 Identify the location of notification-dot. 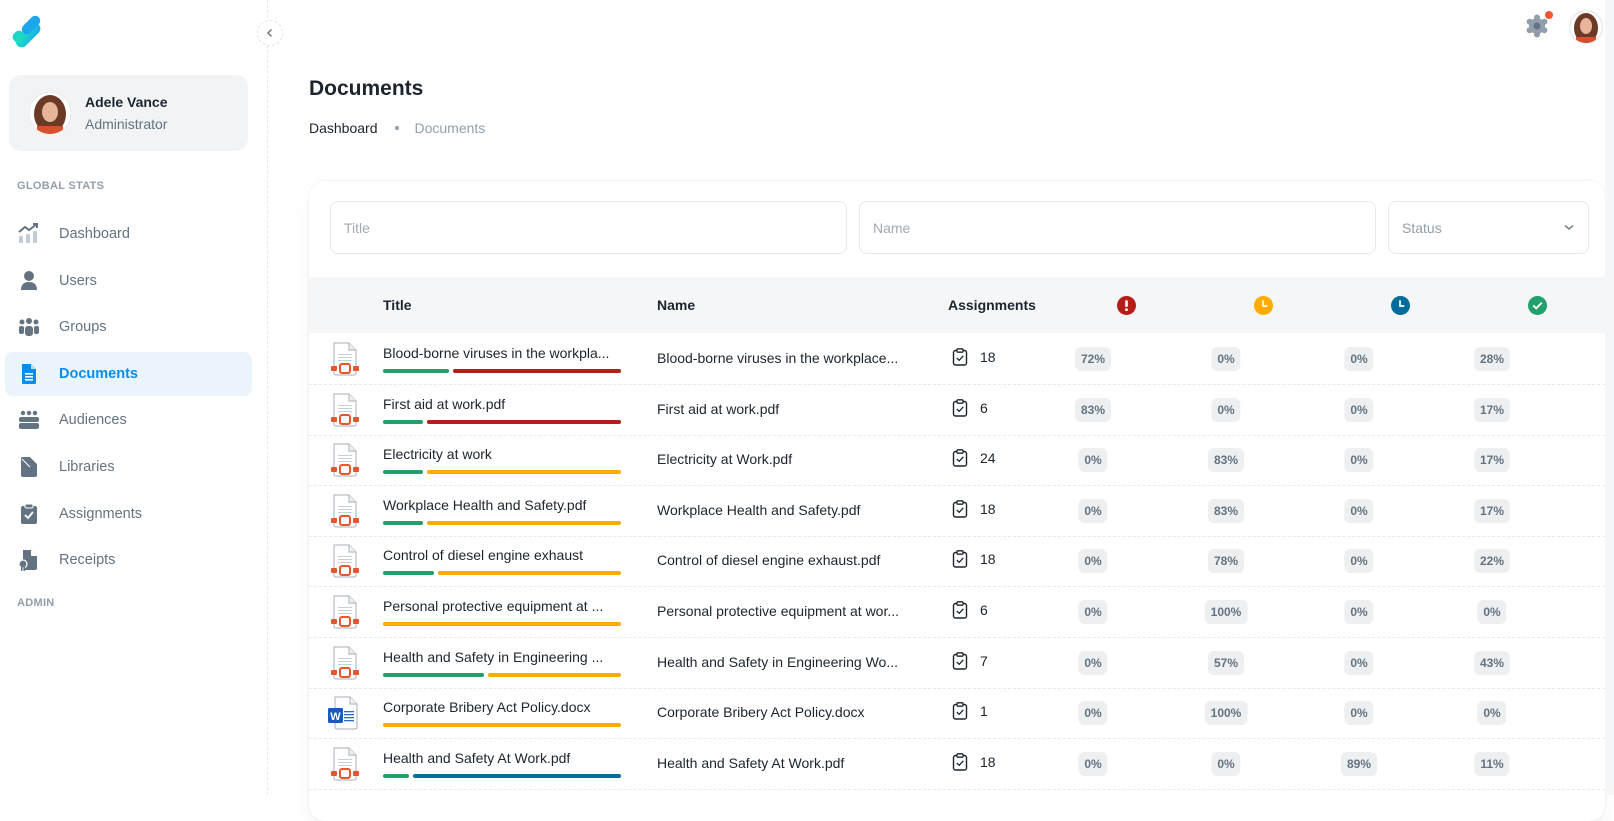
(1549, 15).